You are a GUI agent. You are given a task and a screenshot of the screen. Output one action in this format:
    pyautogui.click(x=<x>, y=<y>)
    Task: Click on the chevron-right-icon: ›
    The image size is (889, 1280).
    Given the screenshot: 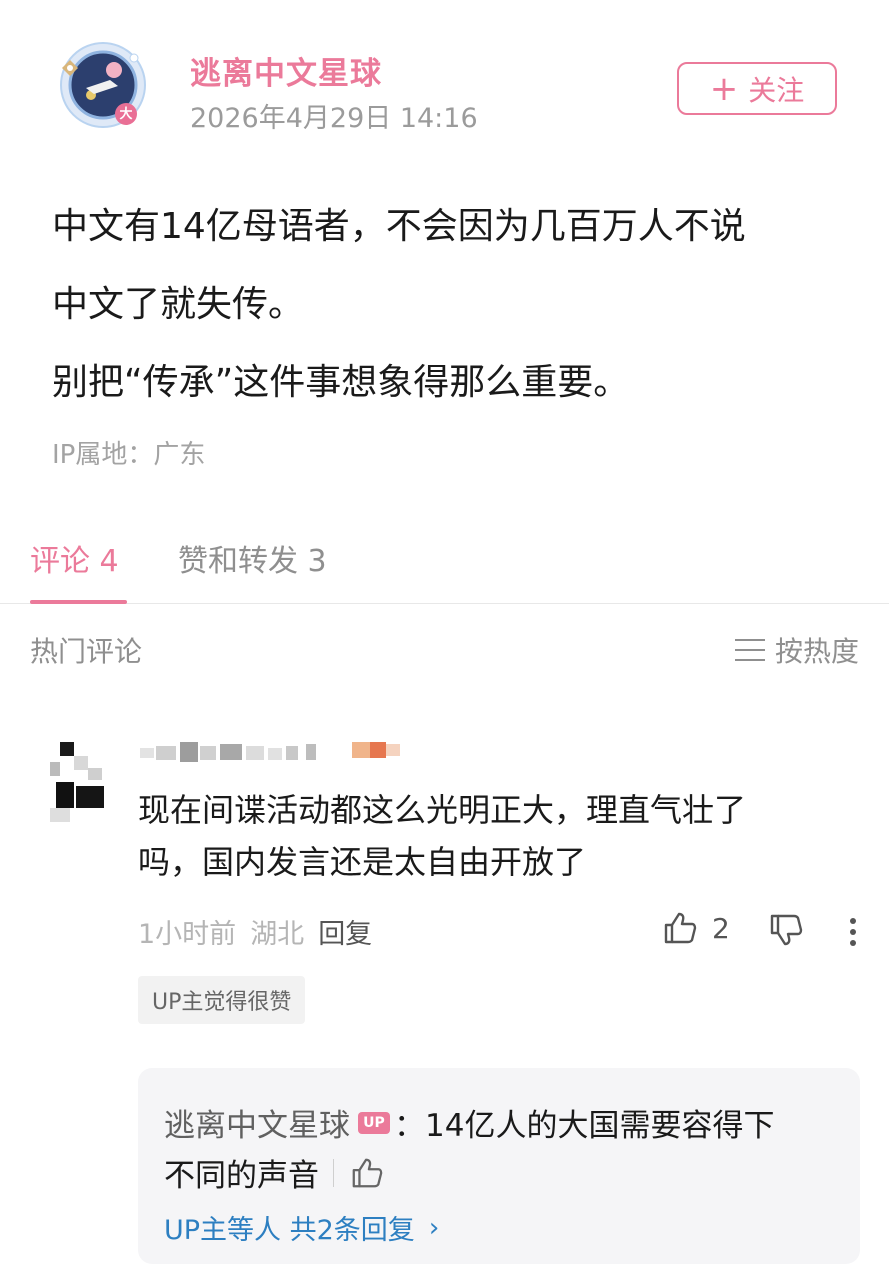 What is the action you would take?
    pyautogui.click(x=434, y=1227)
    